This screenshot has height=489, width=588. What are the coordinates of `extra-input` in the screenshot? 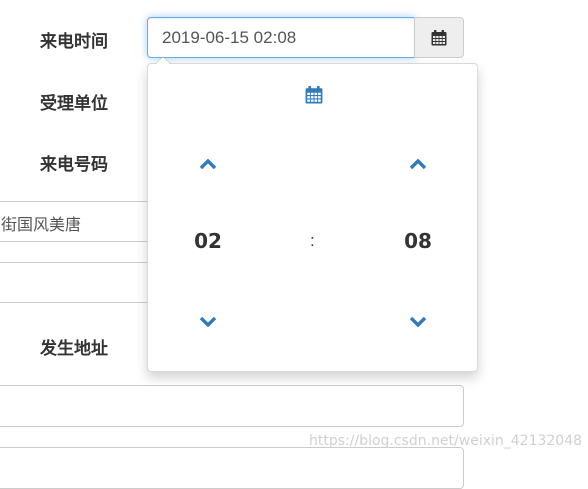 It's located at (82, 282).